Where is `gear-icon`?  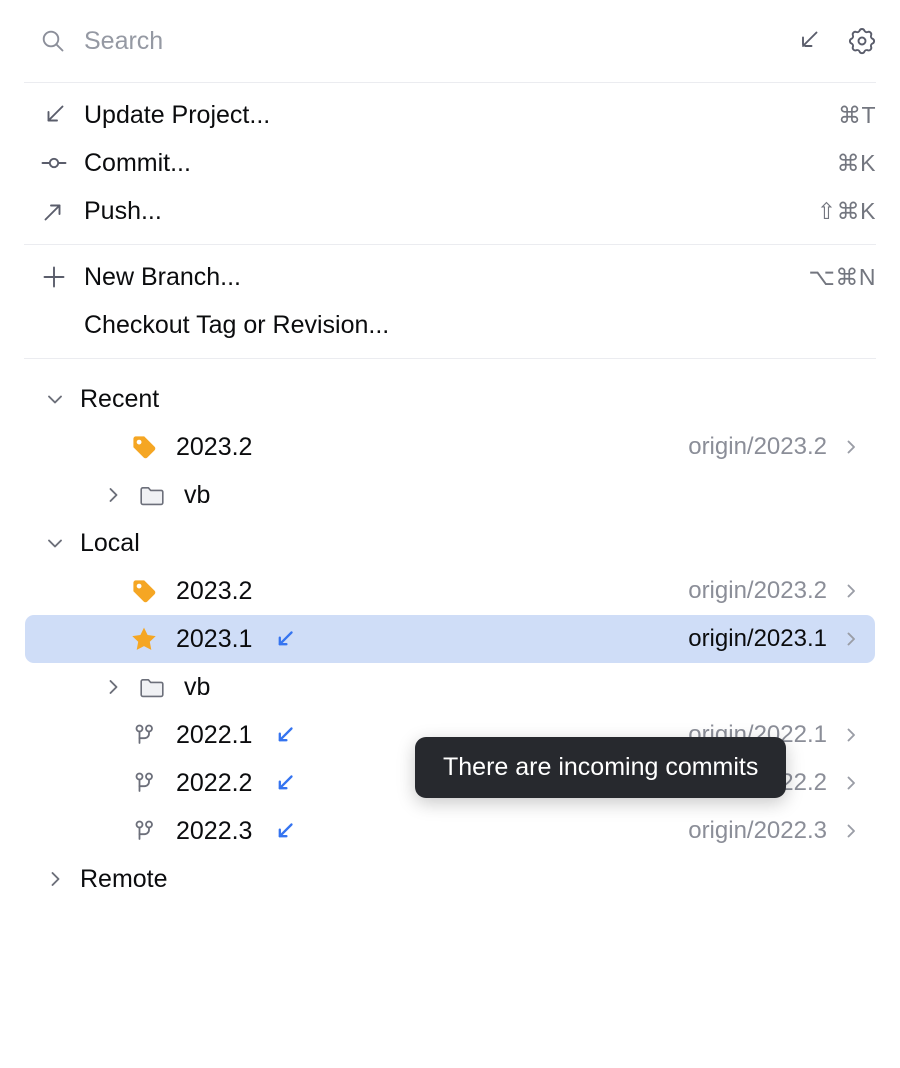 gear-icon is located at coordinates (862, 41).